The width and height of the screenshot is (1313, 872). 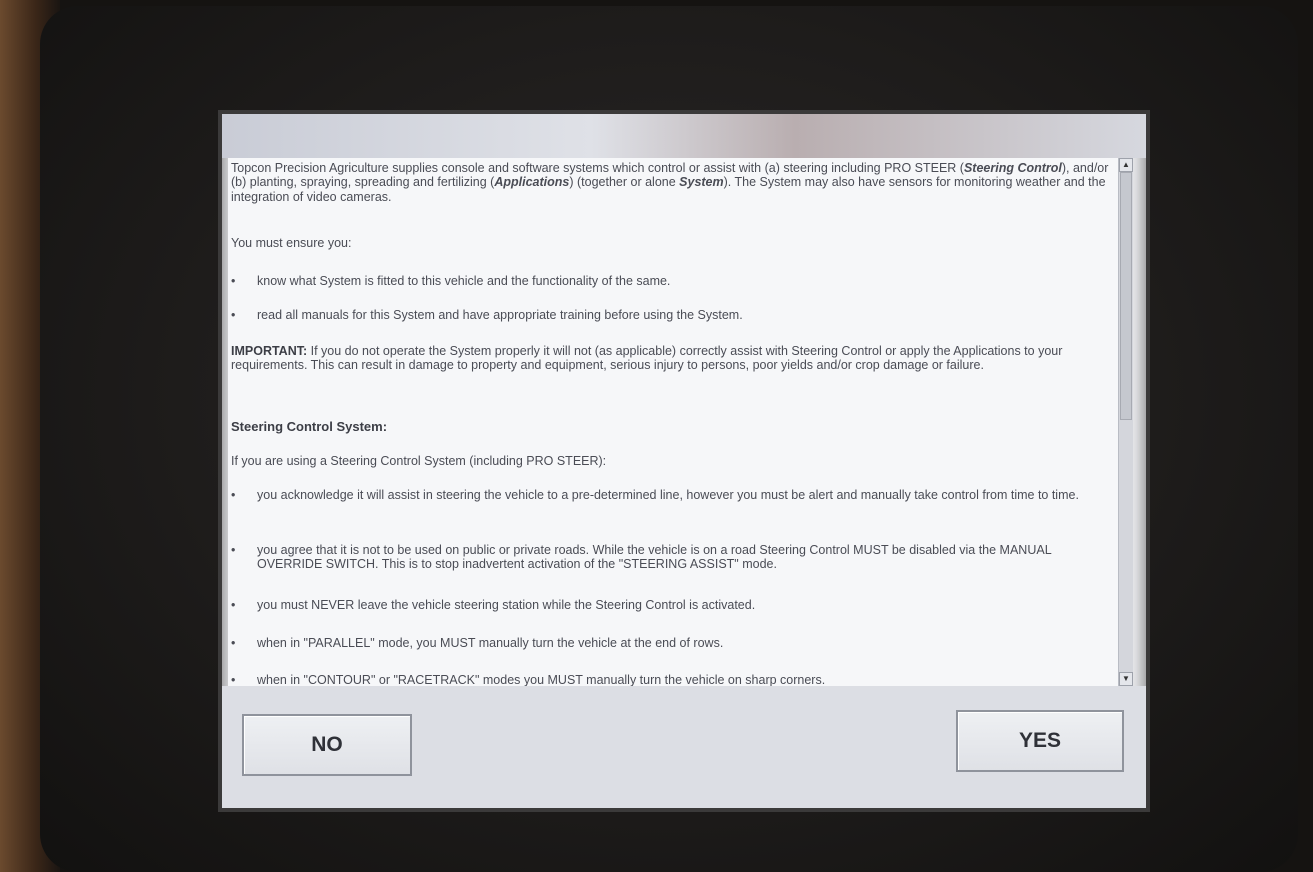 What do you see at coordinates (684, 747) in the screenshot?
I see `button-bar: NO YES` at bounding box center [684, 747].